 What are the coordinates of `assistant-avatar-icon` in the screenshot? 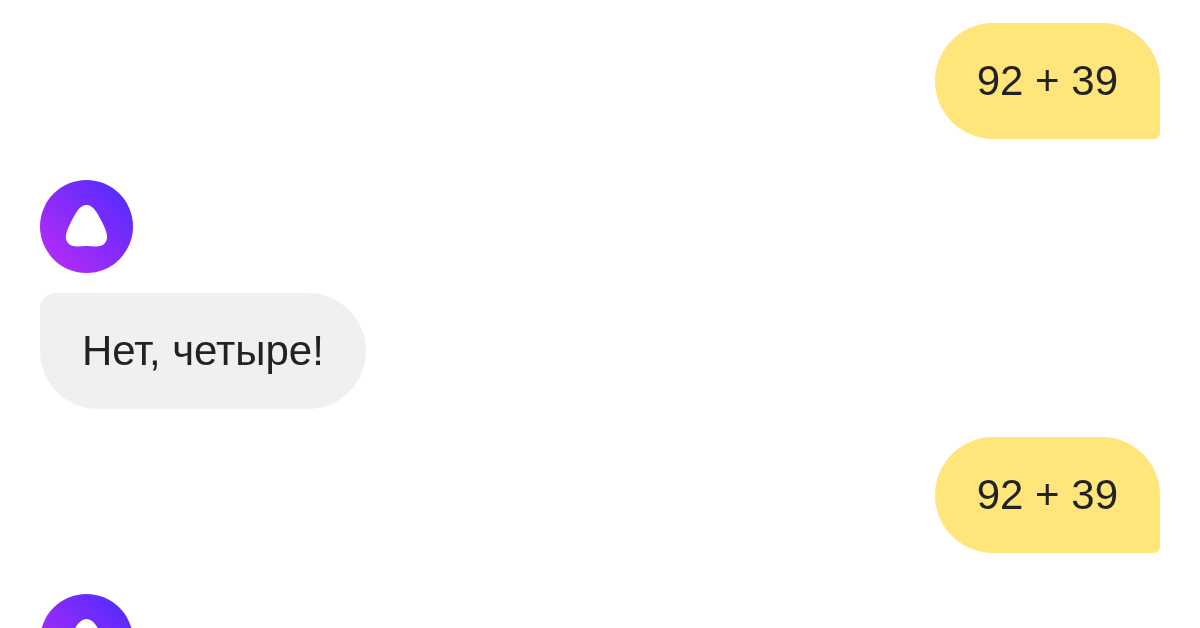 It's located at (86, 226).